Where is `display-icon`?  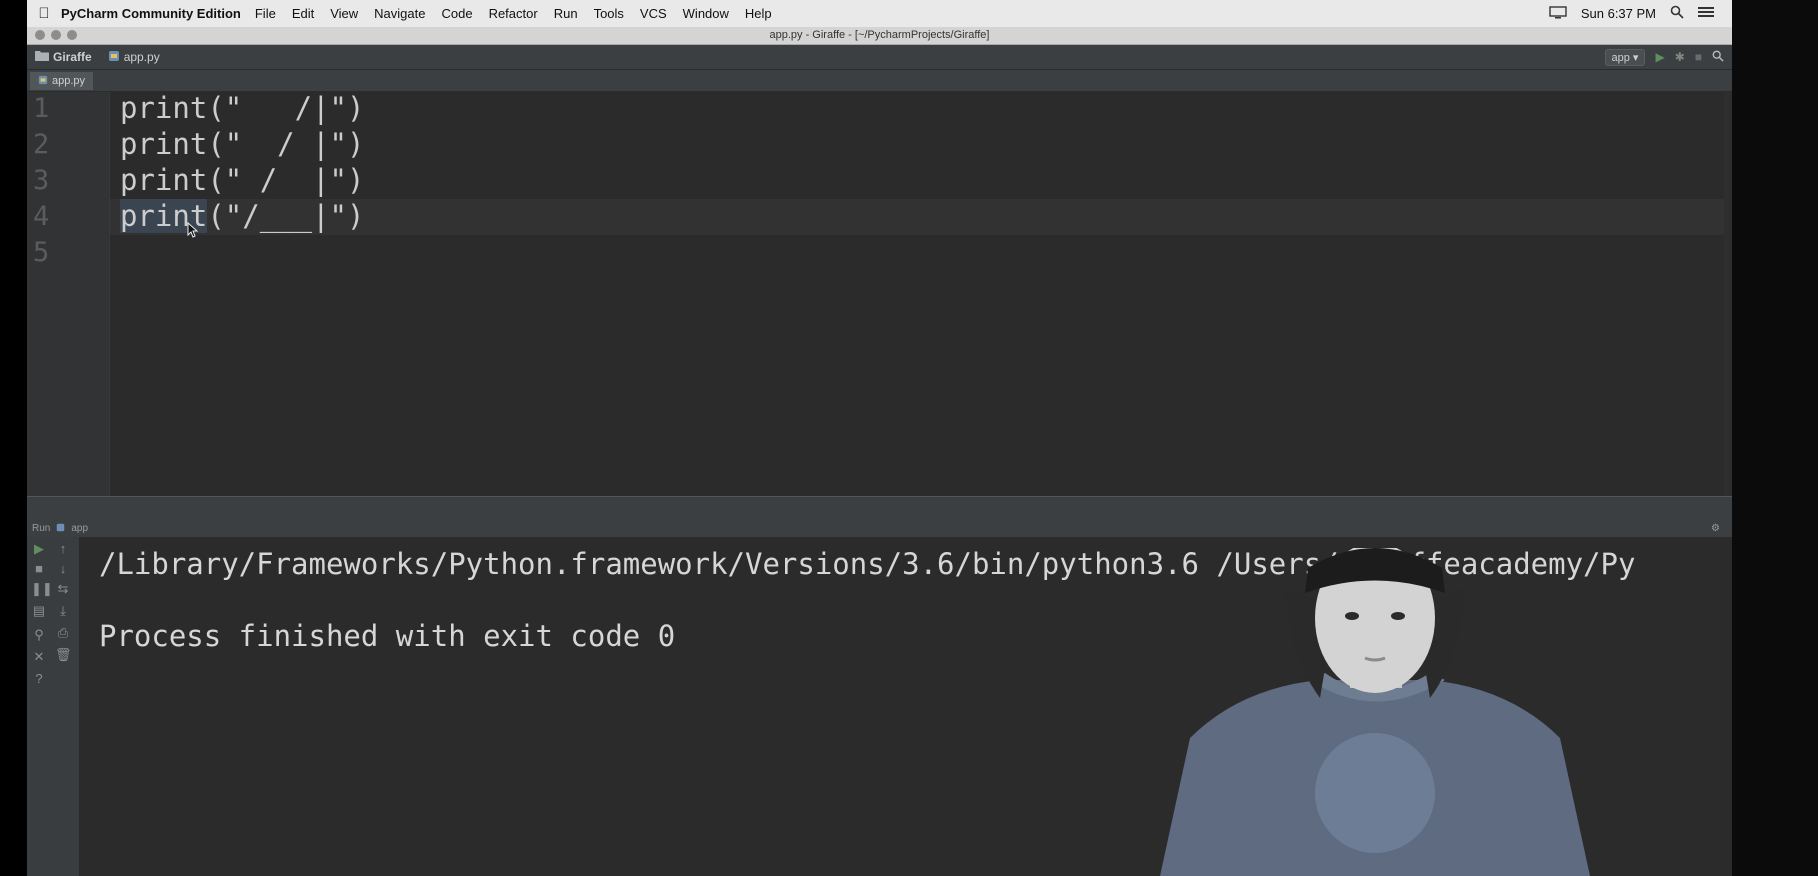
display-icon is located at coordinates (1558, 13).